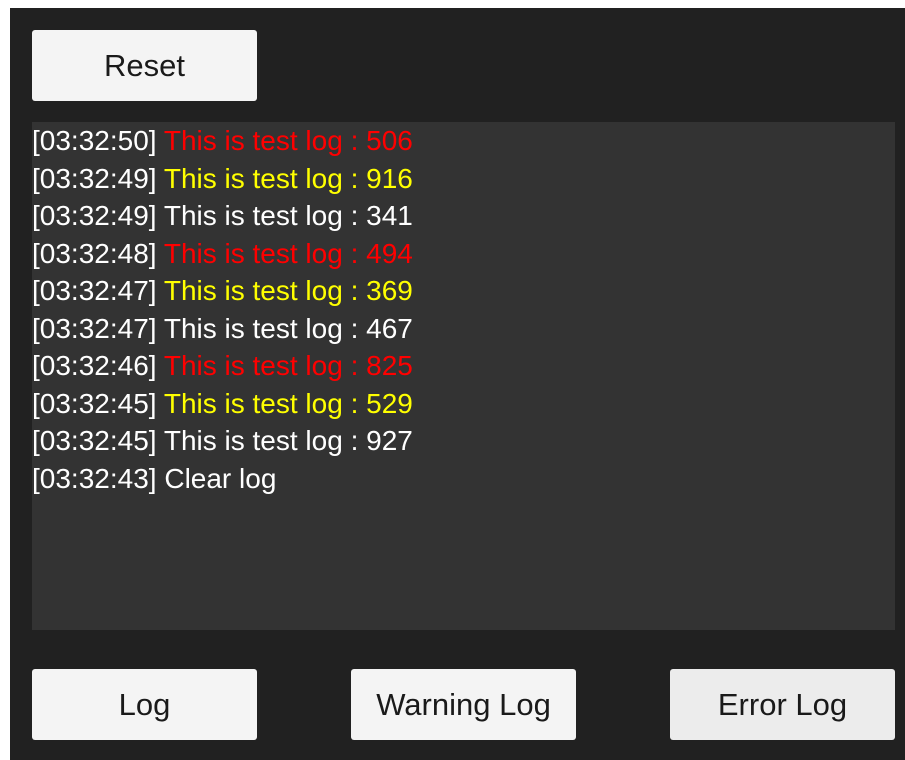 The width and height of the screenshot is (905, 760). Describe the element at coordinates (782, 704) in the screenshot. I see `error-log-button: Error Log` at that location.